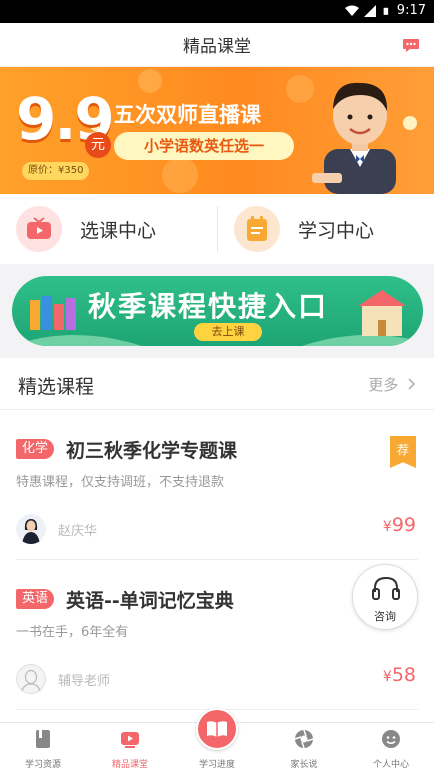 Image resolution: width=434 pixels, height=773 pixels. I want to click on price-value: 58, so click(403, 675).